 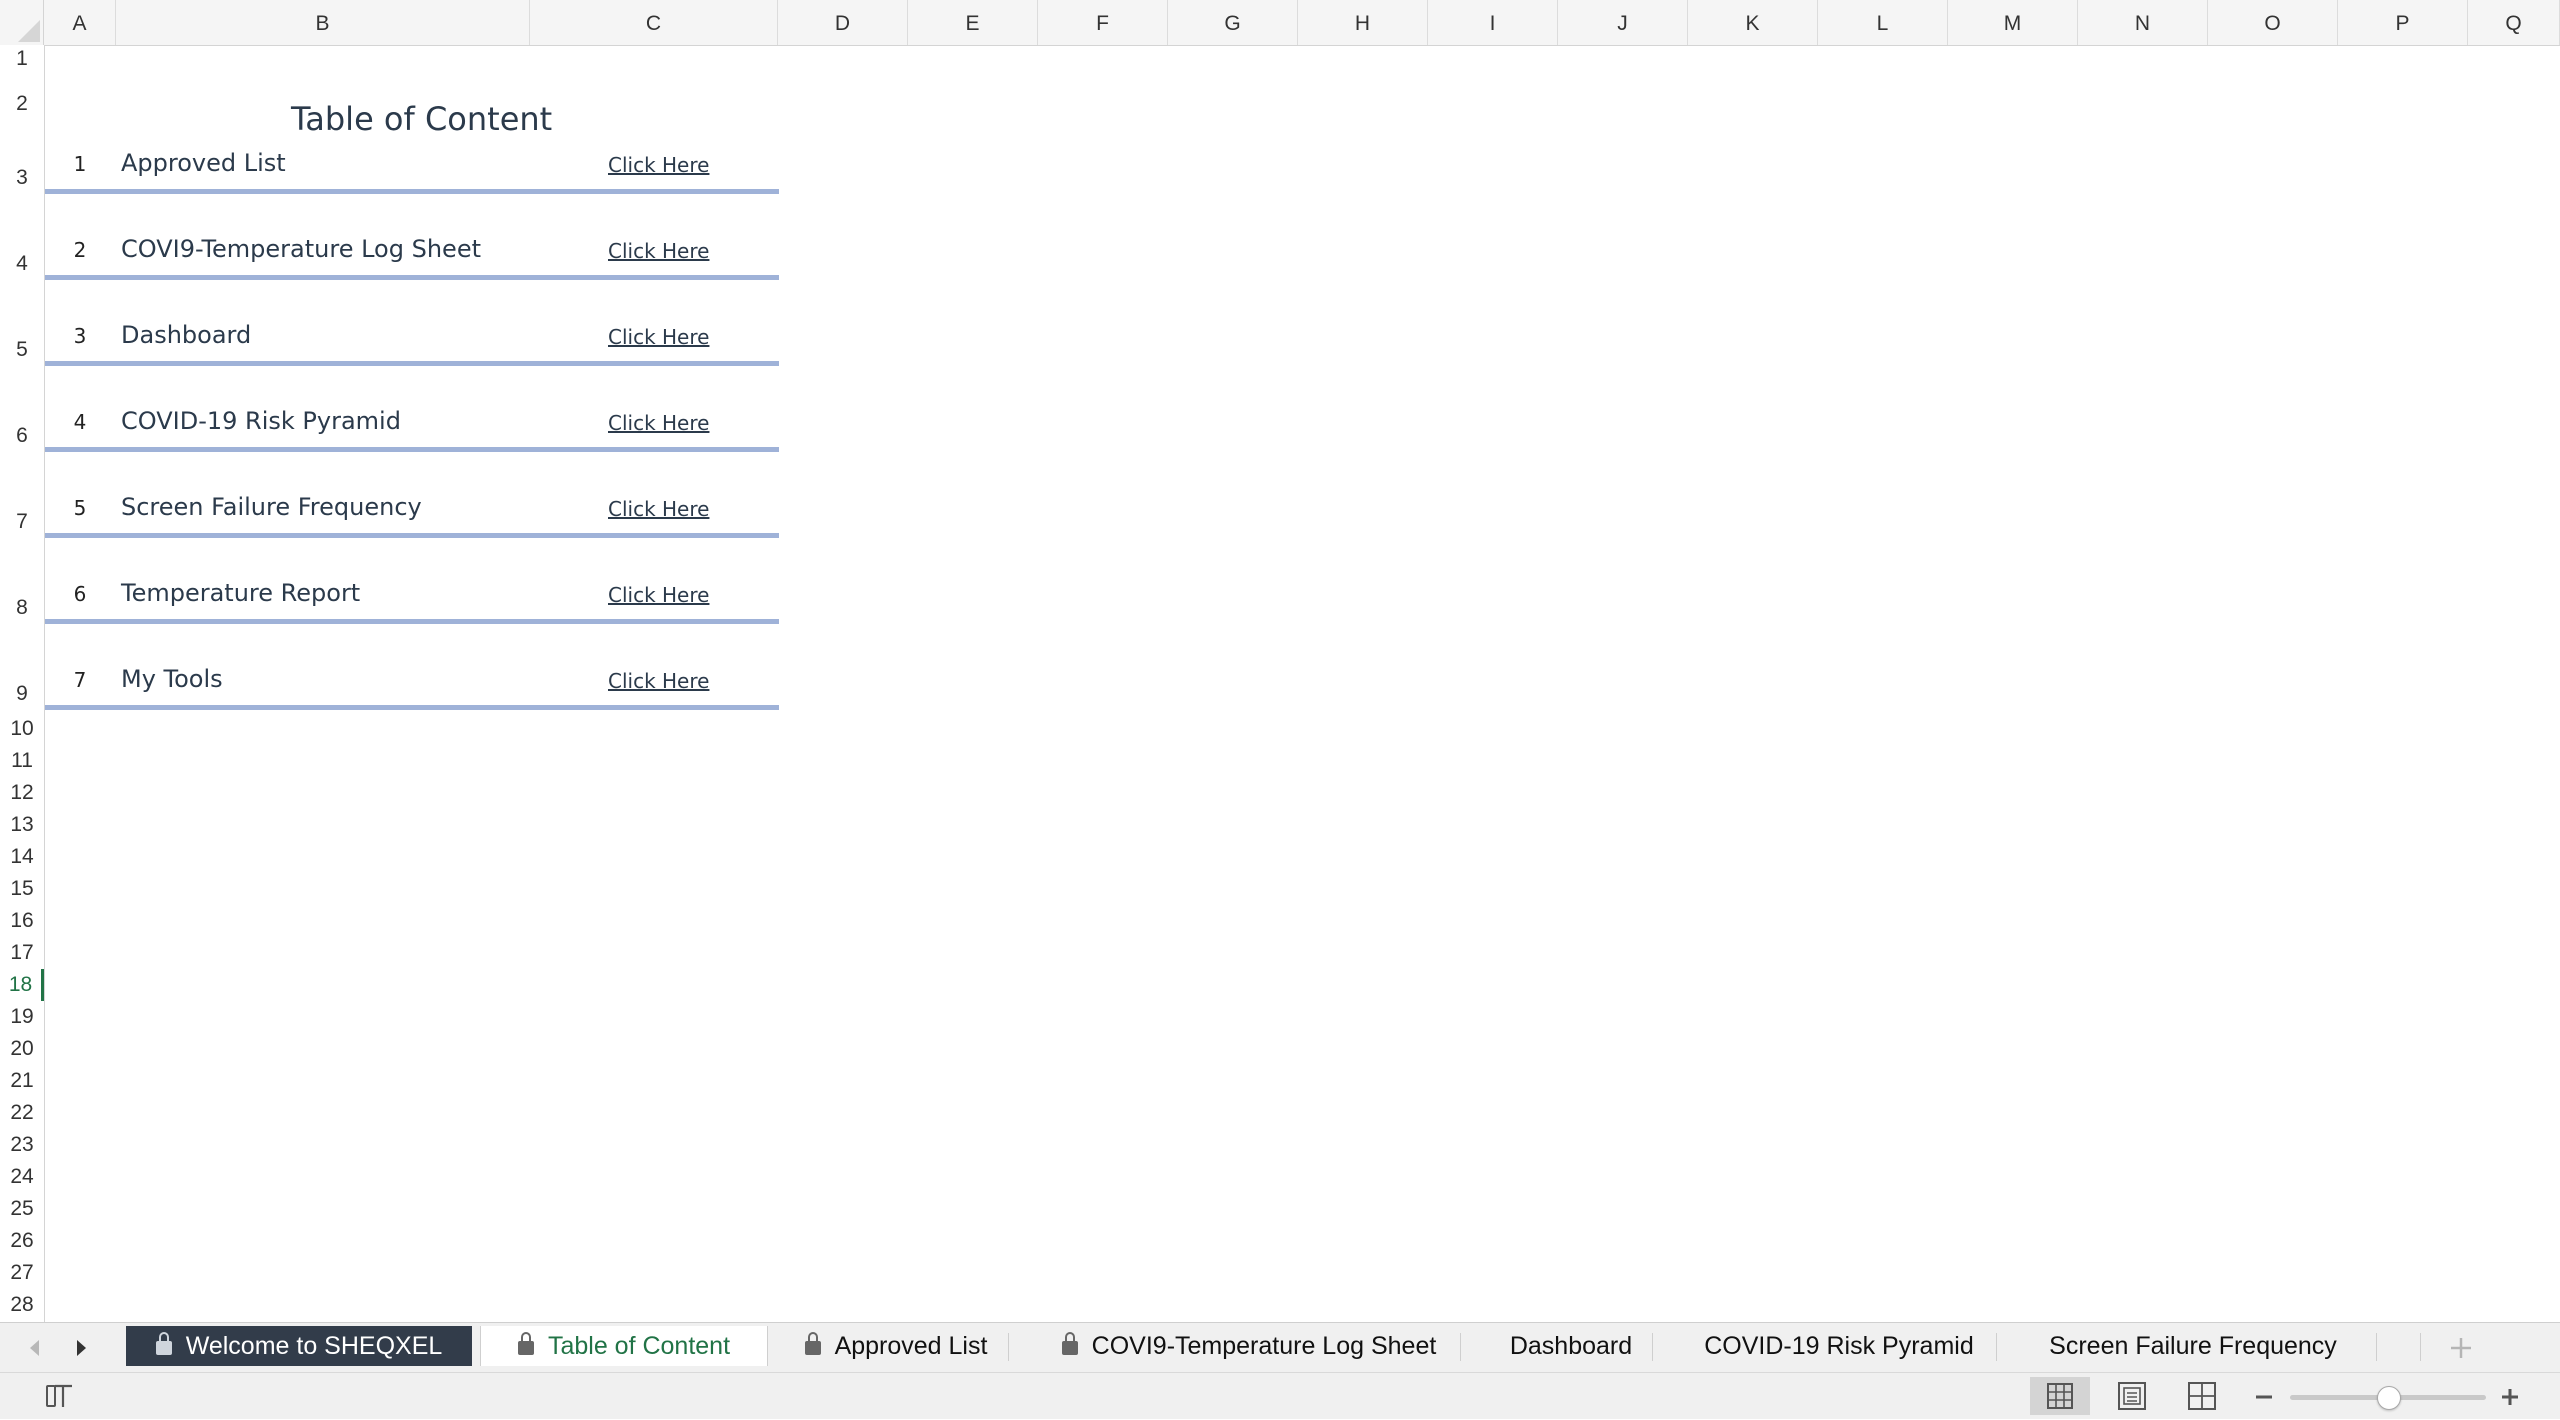 I want to click on page-break-icon, so click(x=2202, y=1396).